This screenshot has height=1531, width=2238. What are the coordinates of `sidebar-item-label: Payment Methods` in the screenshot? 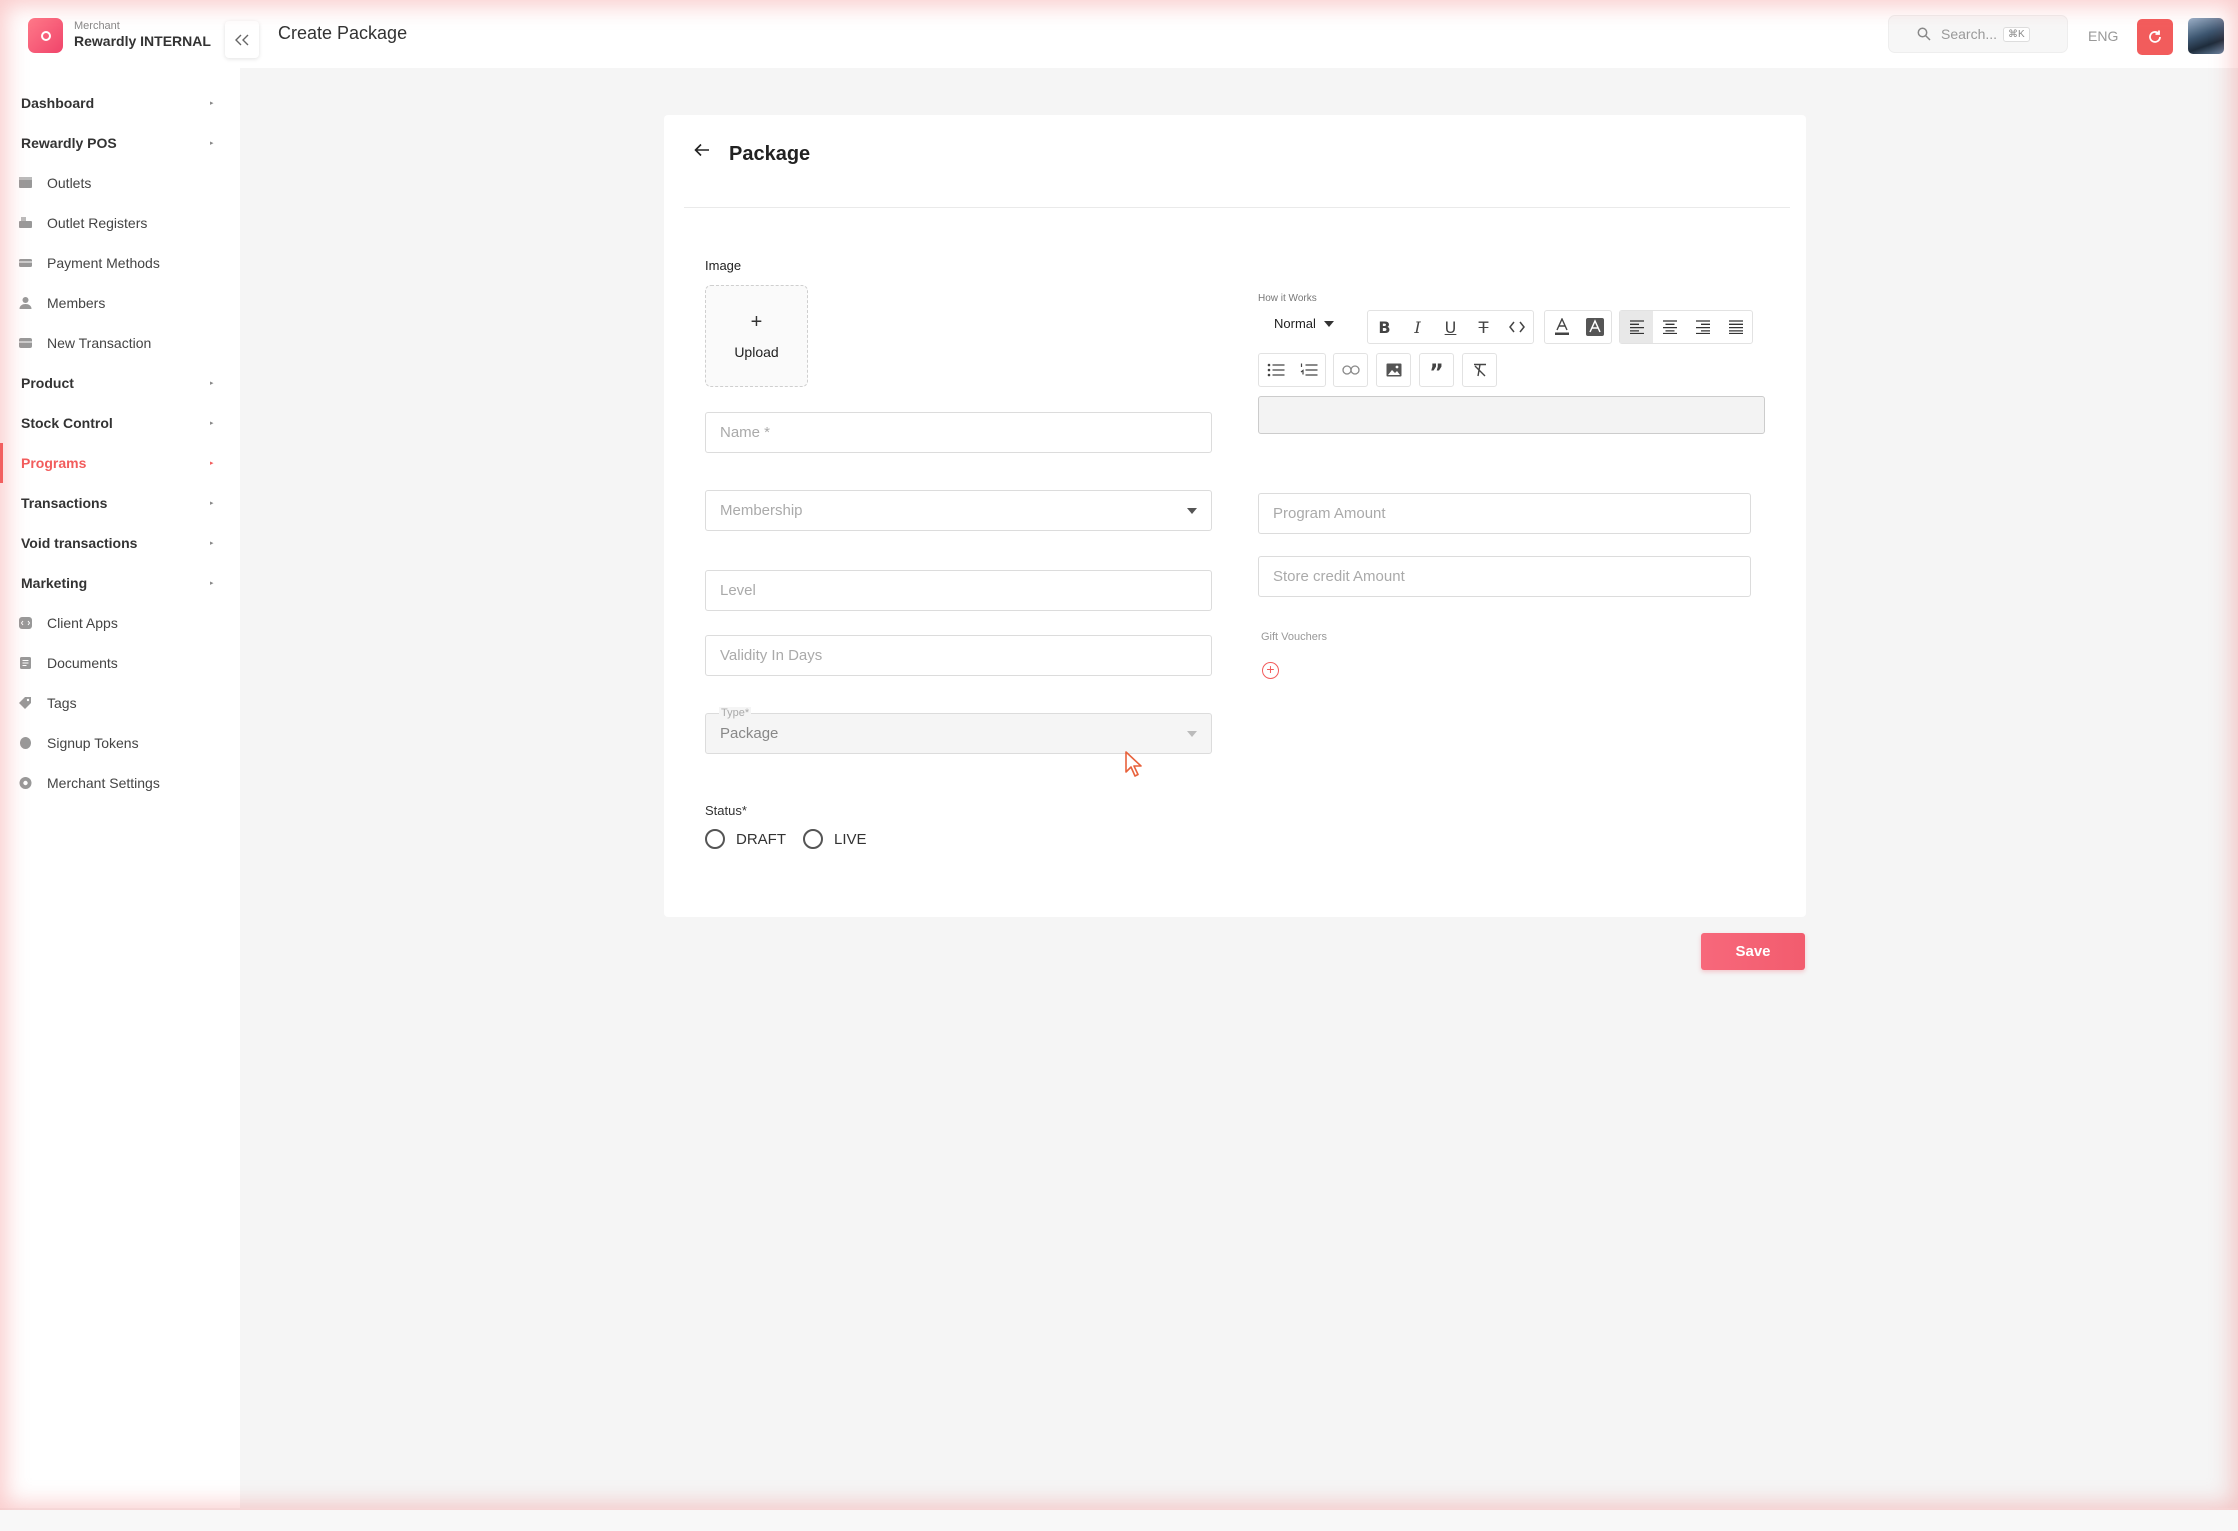 It's located at (103, 263).